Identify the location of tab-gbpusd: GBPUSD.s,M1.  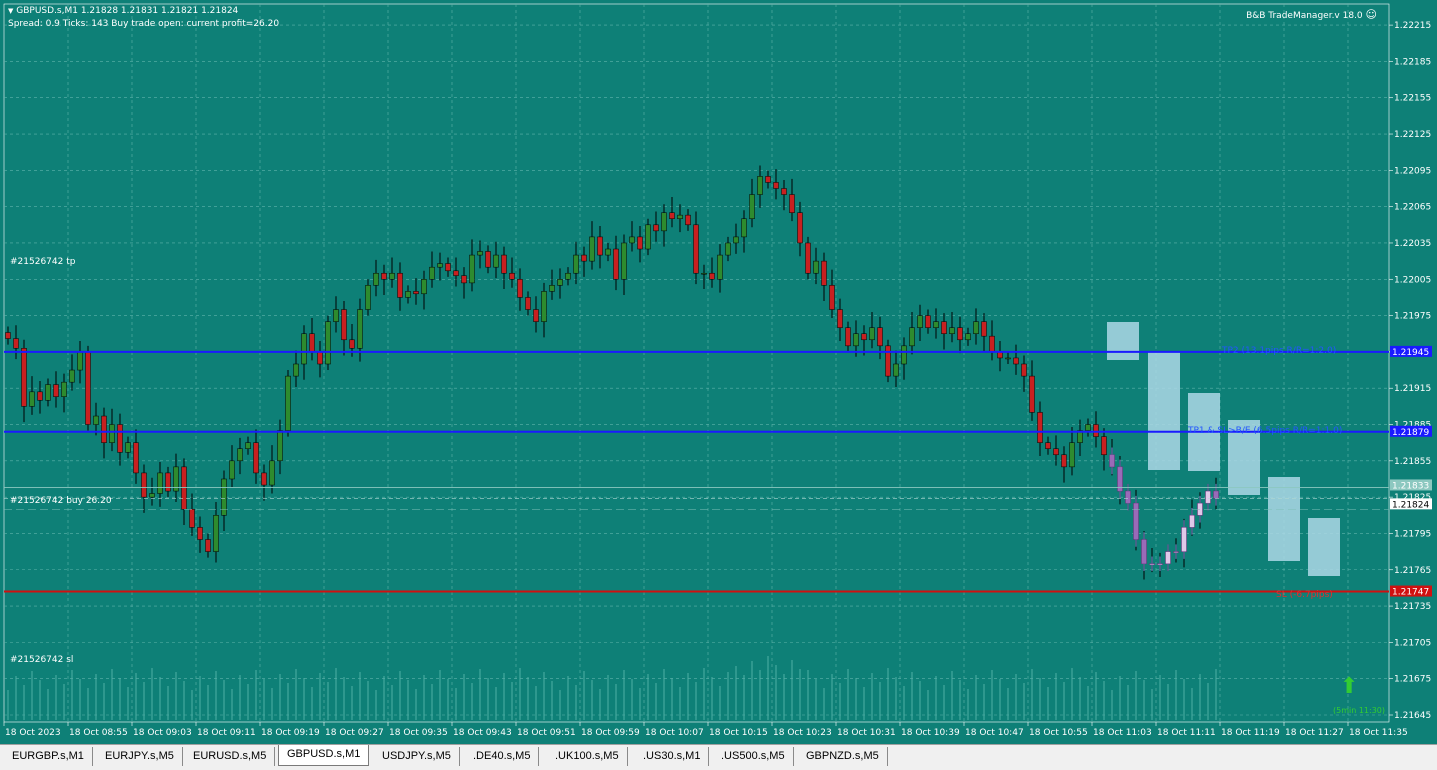
(324, 755).